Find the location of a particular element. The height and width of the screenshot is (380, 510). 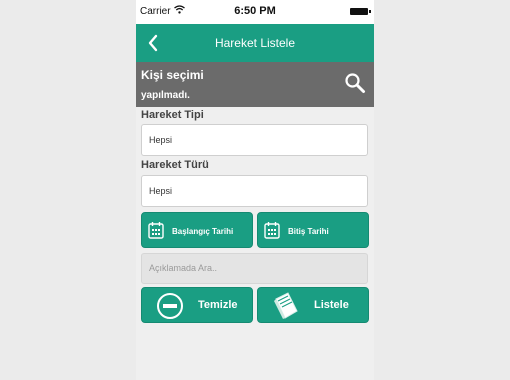

status-bar: Carrier 6:50 PM is located at coordinates (255, 12).